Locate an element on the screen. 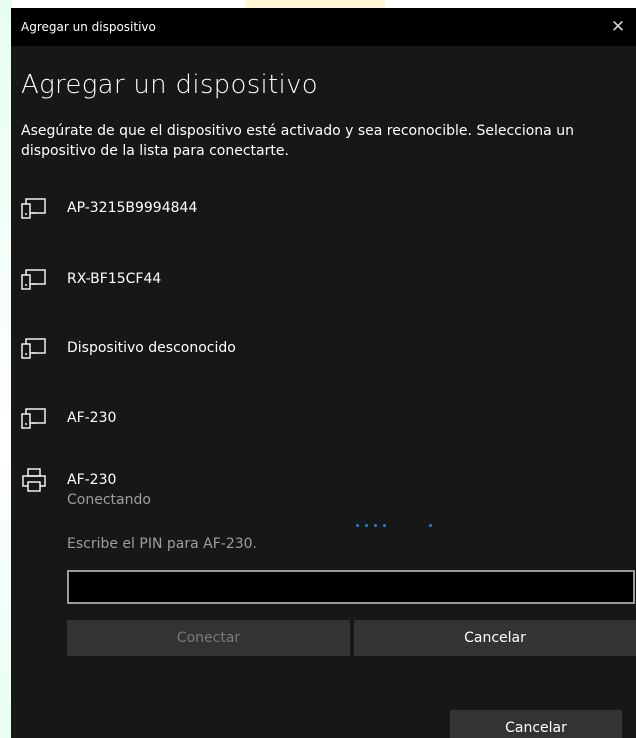  cancel-button: Cancelar is located at coordinates (495, 638).